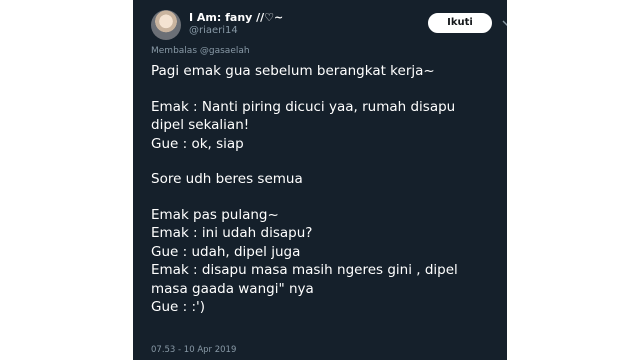  Describe the element at coordinates (213, 30) in the screenshot. I see `user-handle: @riaeri14` at that location.